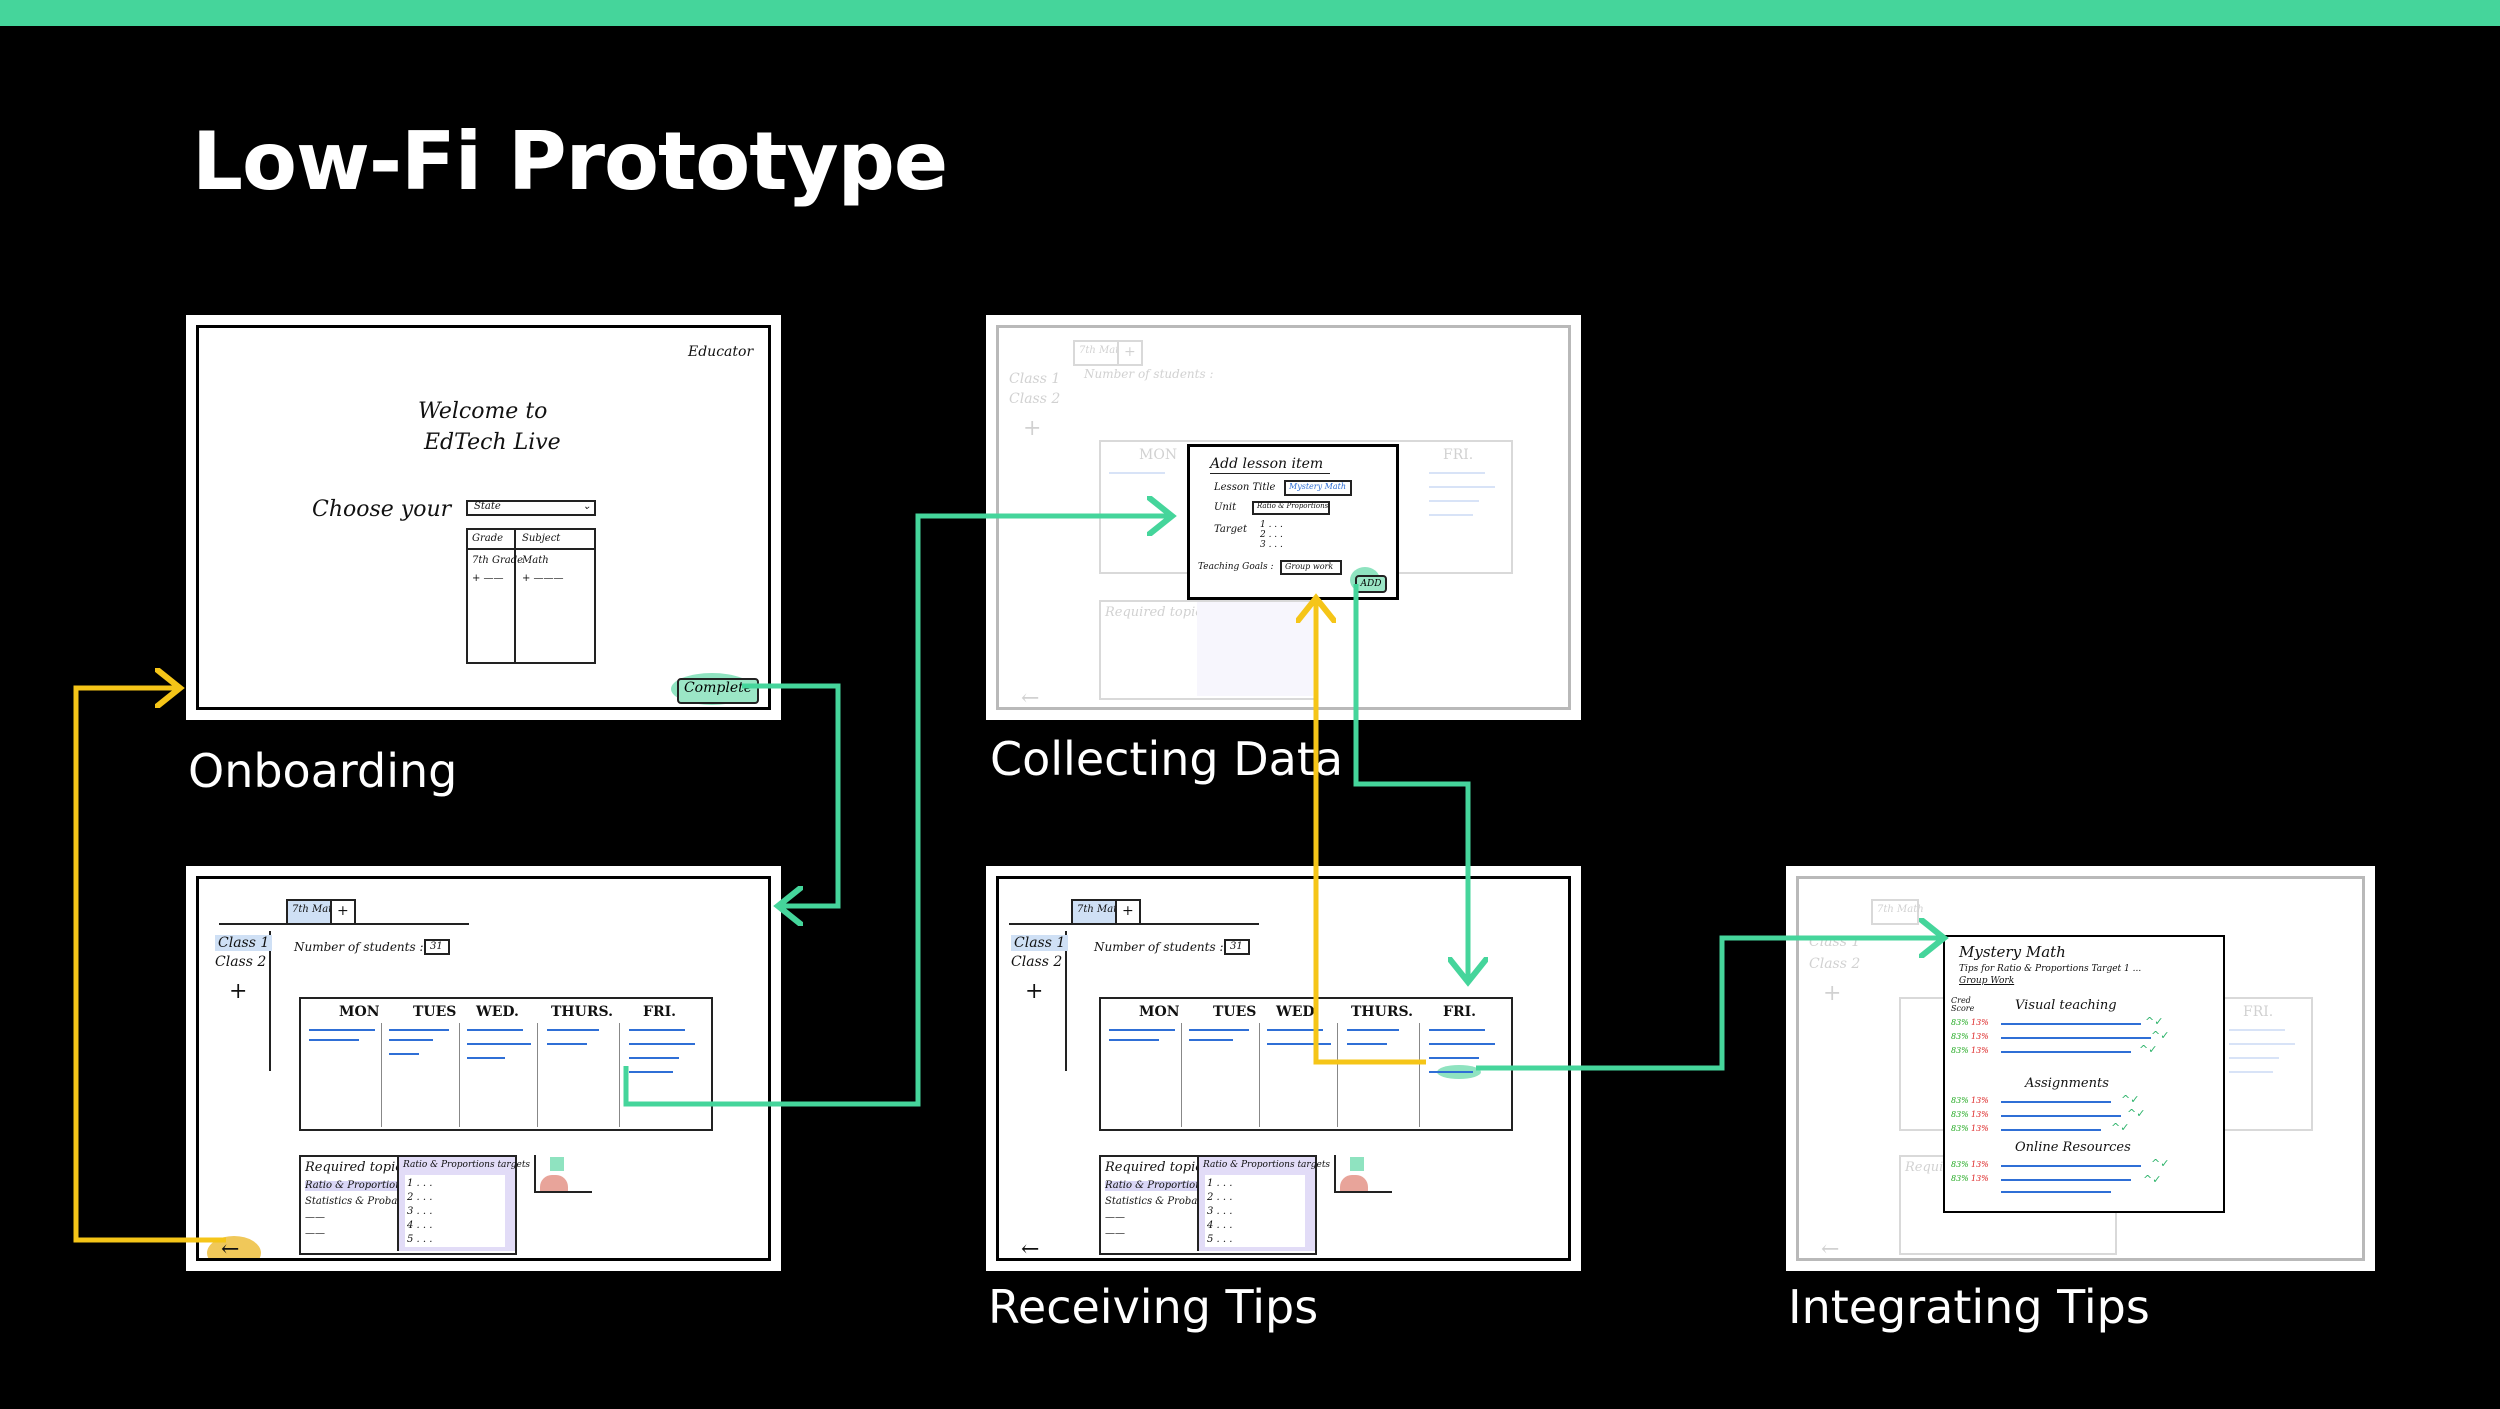  Describe the element at coordinates (721, 352) in the screenshot. I see `role-label: Educator` at that location.